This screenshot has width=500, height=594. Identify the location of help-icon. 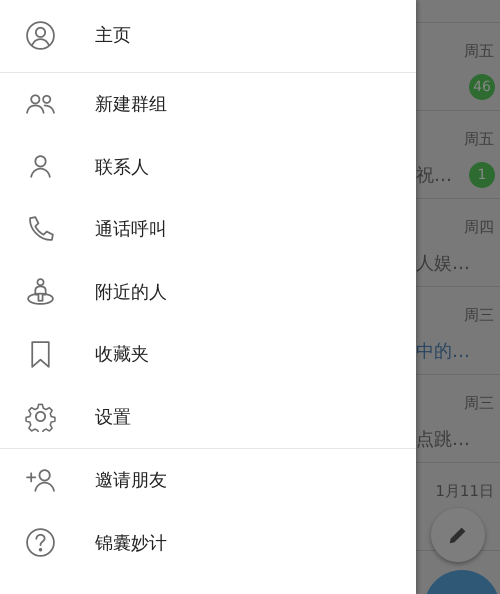
(40, 542).